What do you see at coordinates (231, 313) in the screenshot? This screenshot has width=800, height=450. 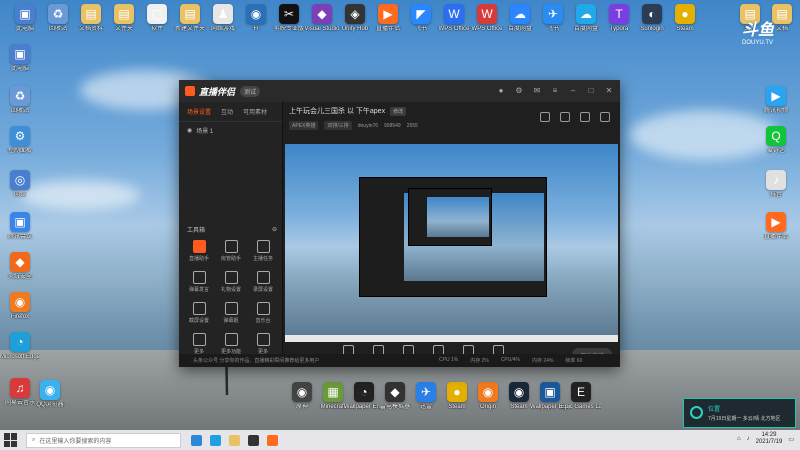 I see `tool-item: 弹幕姬` at bounding box center [231, 313].